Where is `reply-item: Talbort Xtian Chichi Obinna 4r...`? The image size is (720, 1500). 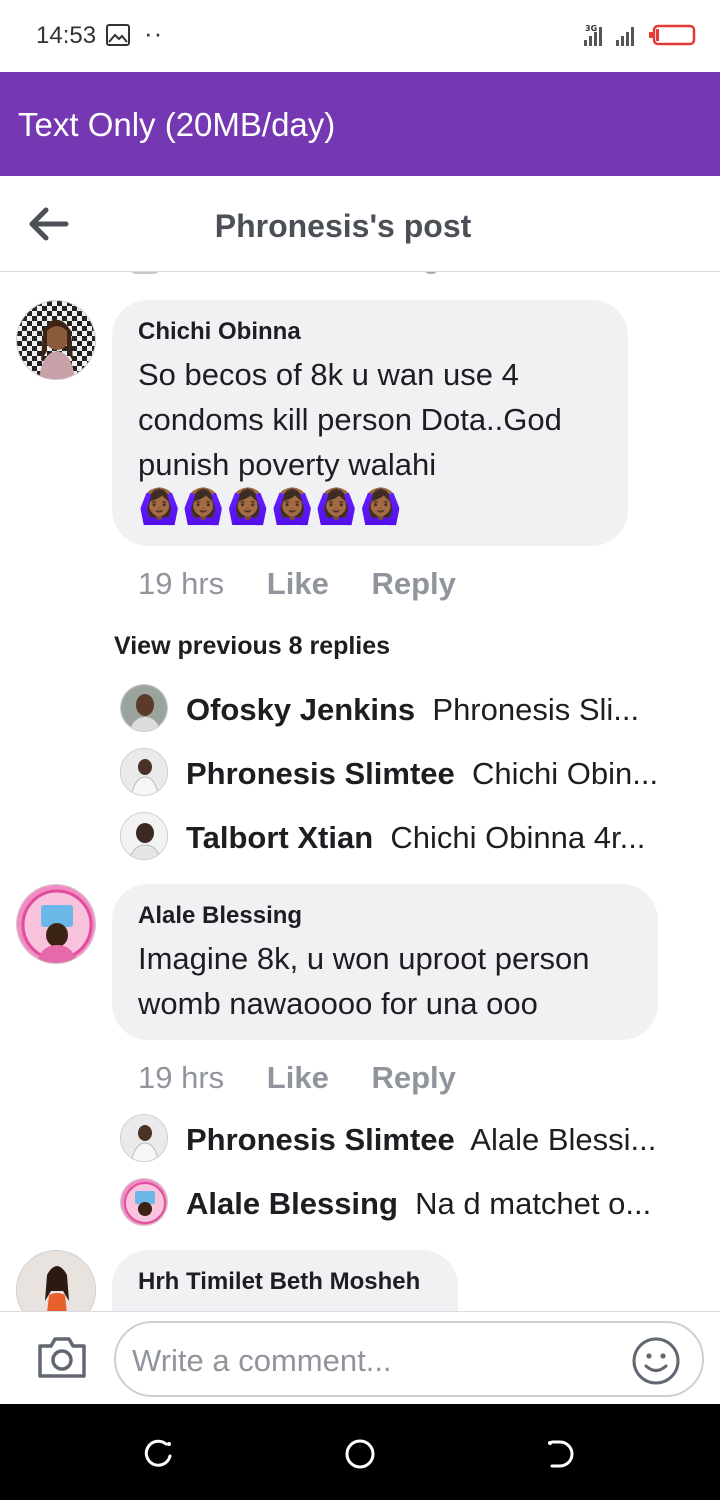
reply-item: Talbort Xtian Chichi Obinna 4r... is located at coordinates (405, 837).